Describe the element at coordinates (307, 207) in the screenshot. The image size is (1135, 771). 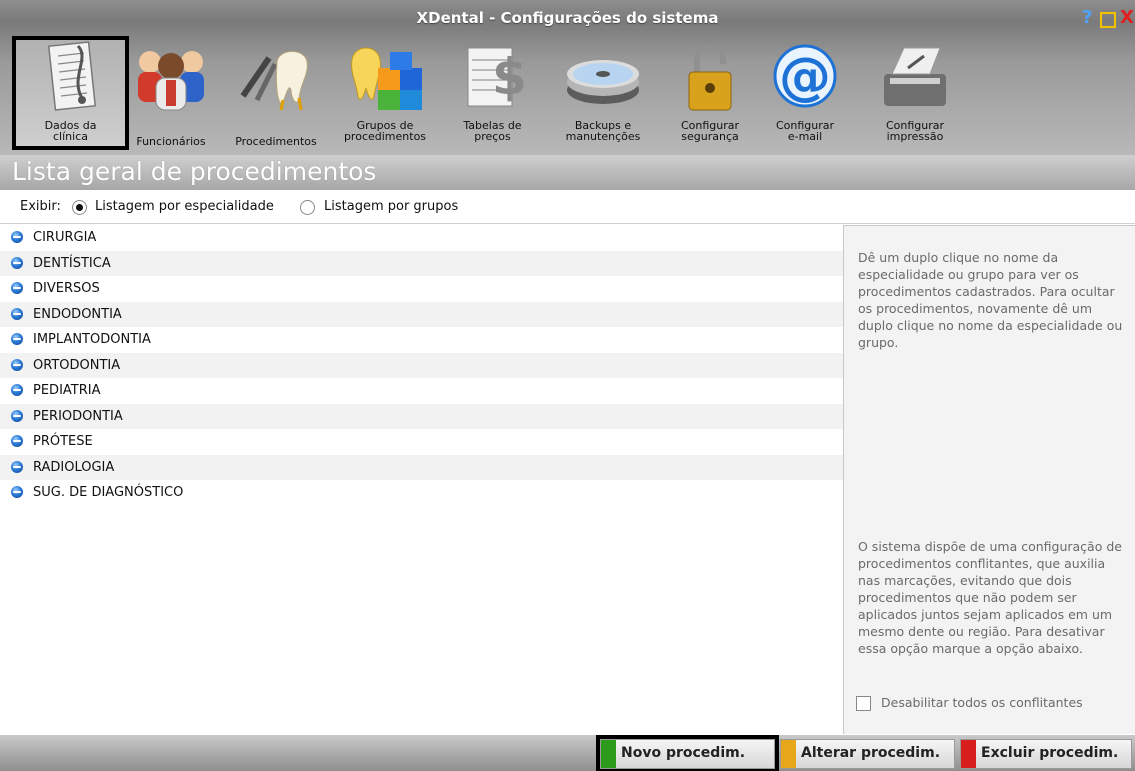
I see `radio-listagem-grupos` at that location.